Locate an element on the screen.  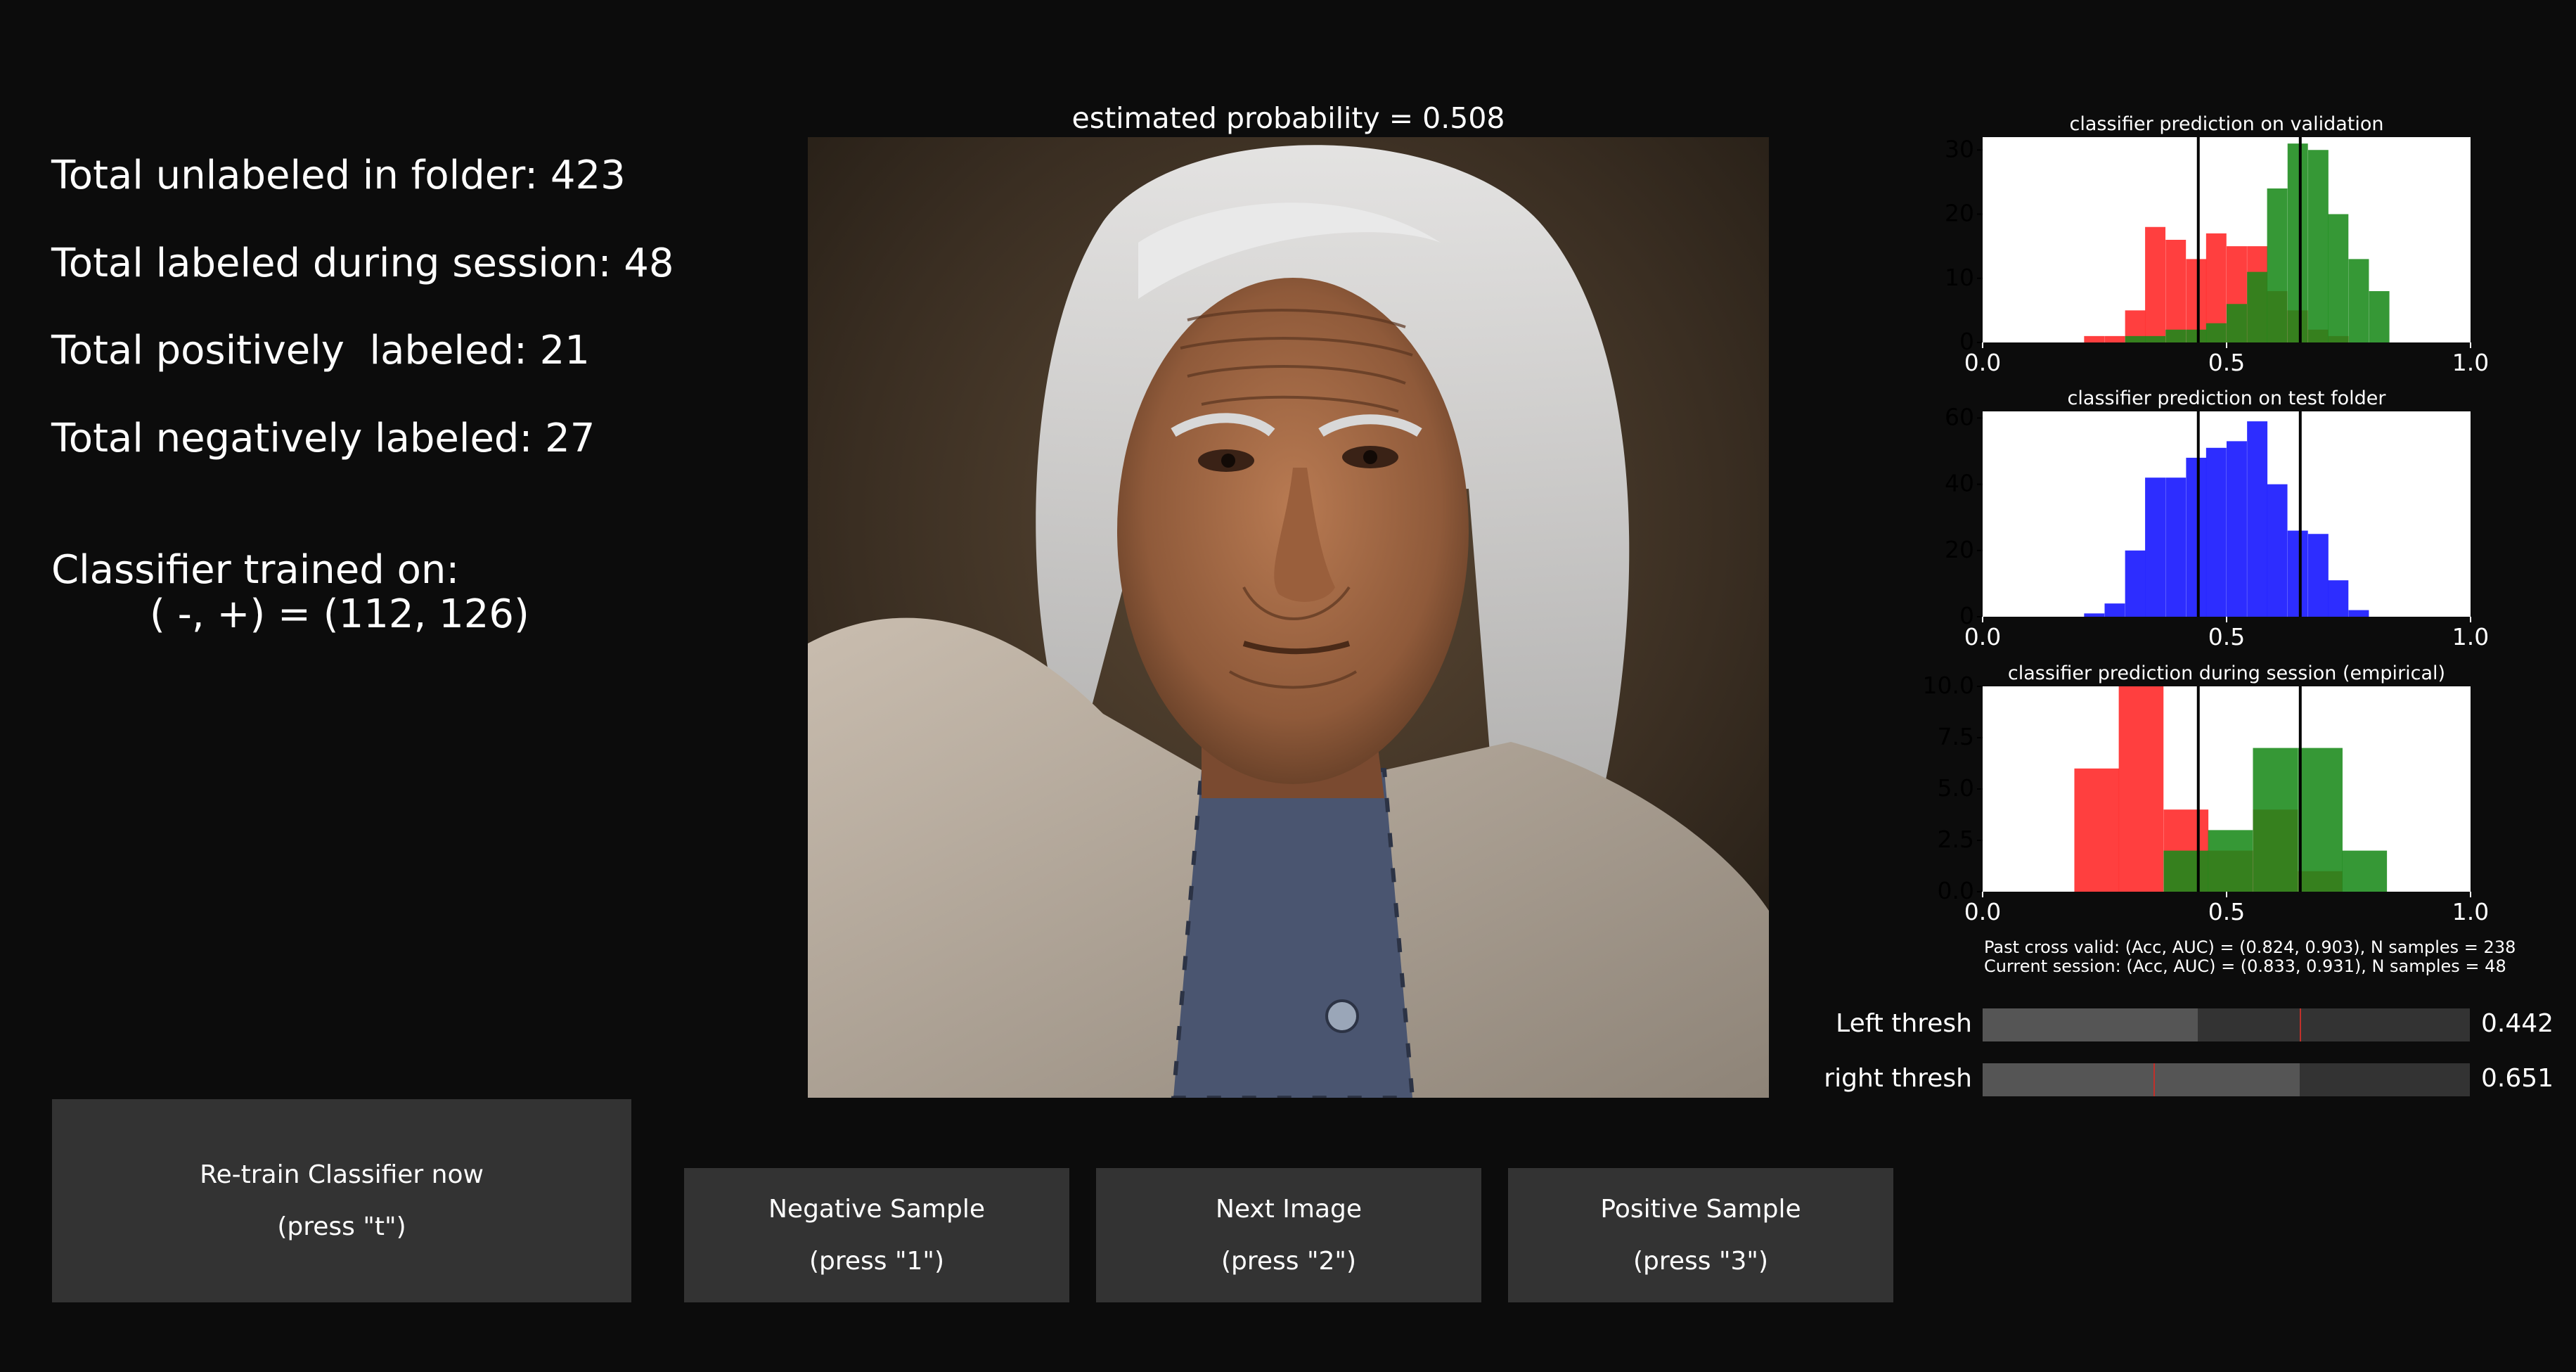
retrain-classifier-button: Re-train Classifier now (press "t") is located at coordinates (341, 1200).